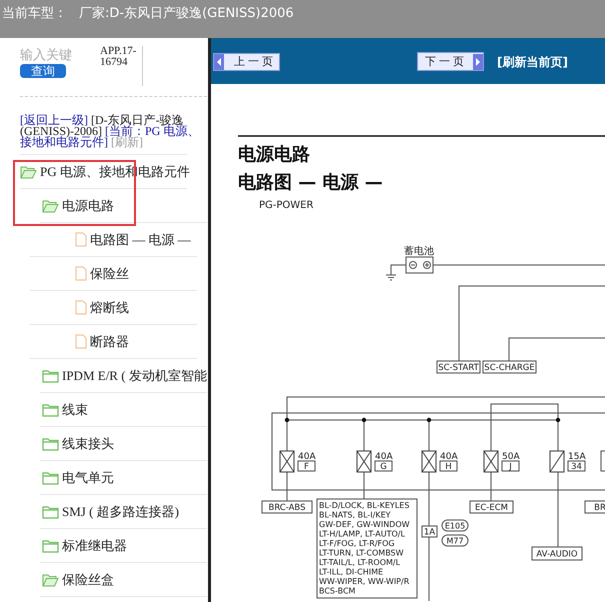 The image size is (605, 602). What do you see at coordinates (511, 466) in the screenshot?
I see `fuse-id-label: J` at bounding box center [511, 466].